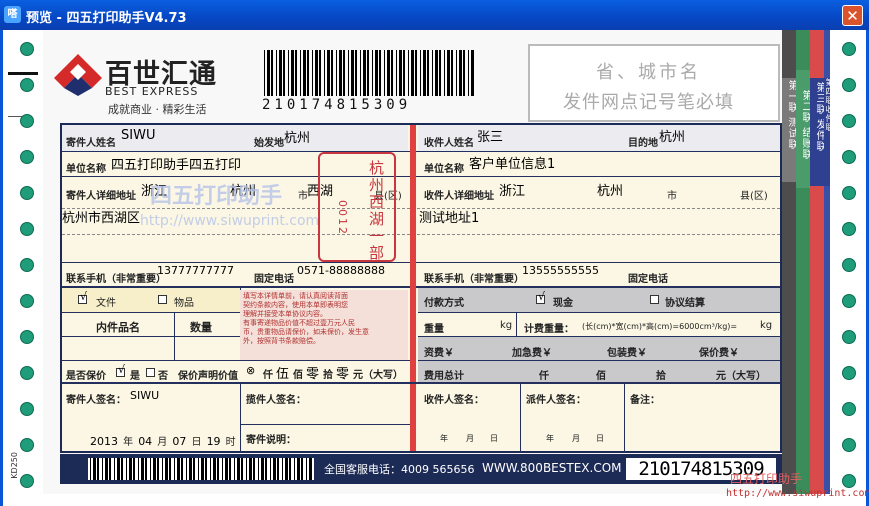  I want to click on brand-slogan: 成就商业 · 精彩生活, so click(157, 109).